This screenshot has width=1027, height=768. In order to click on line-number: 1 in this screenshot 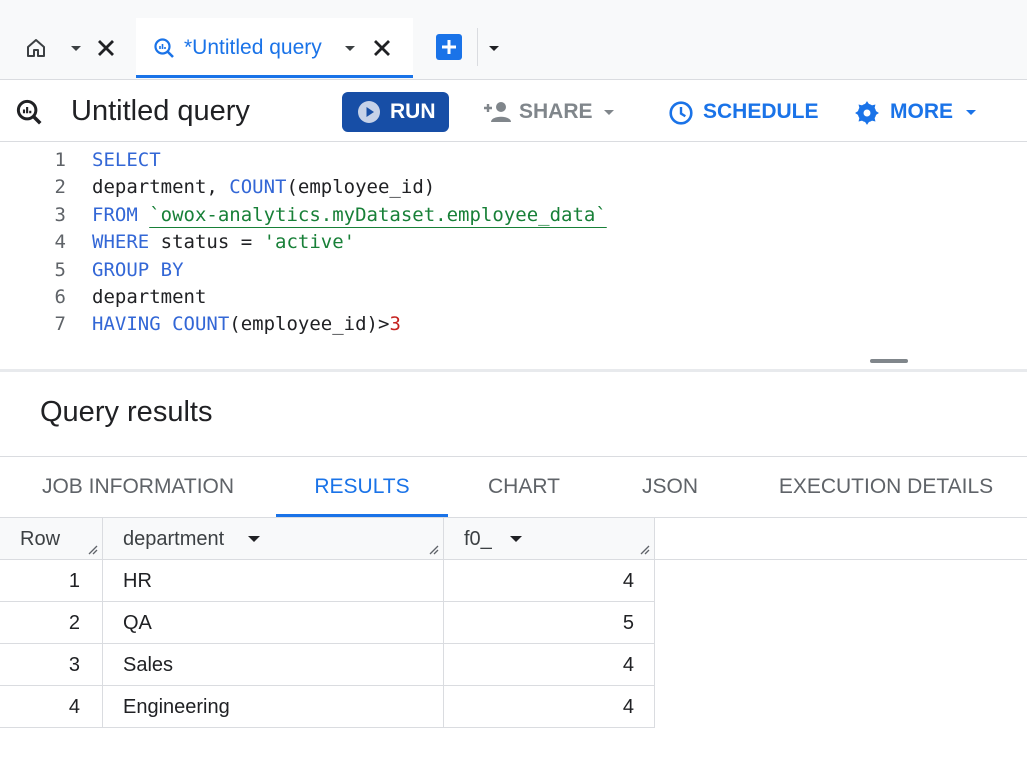, I will do `click(60, 160)`.